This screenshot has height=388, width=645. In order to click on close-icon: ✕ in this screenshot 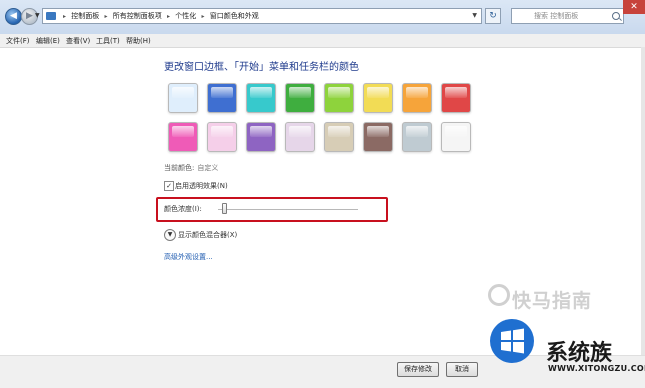, I will do `click(634, 7)`.